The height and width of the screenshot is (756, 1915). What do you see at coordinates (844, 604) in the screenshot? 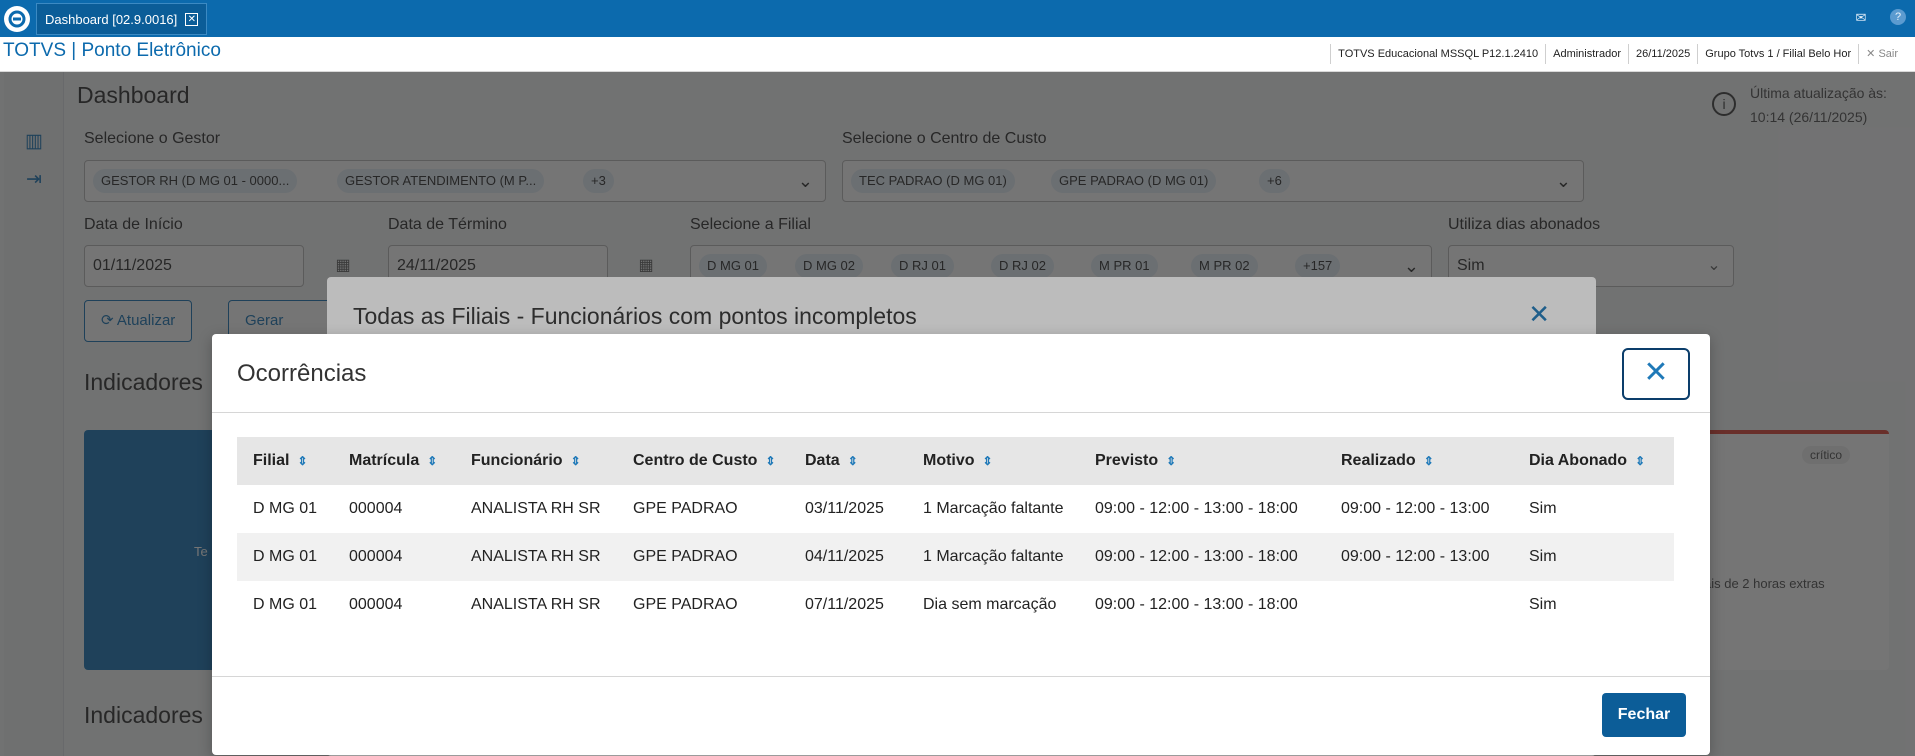
I see `table-cell: 07/11/2025` at bounding box center [844, 604].